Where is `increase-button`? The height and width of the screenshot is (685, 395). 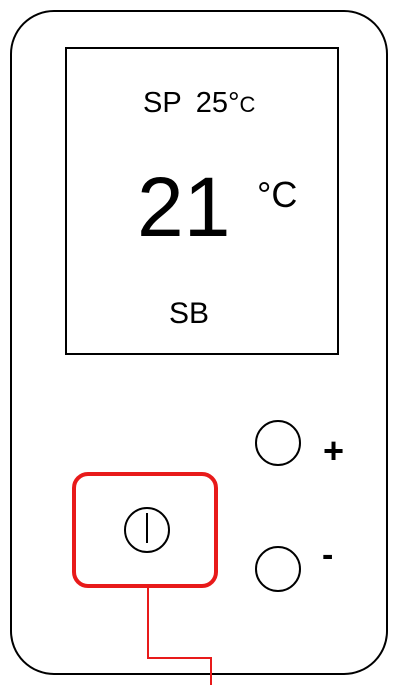 increase-button is located at coordinates (278, 443).